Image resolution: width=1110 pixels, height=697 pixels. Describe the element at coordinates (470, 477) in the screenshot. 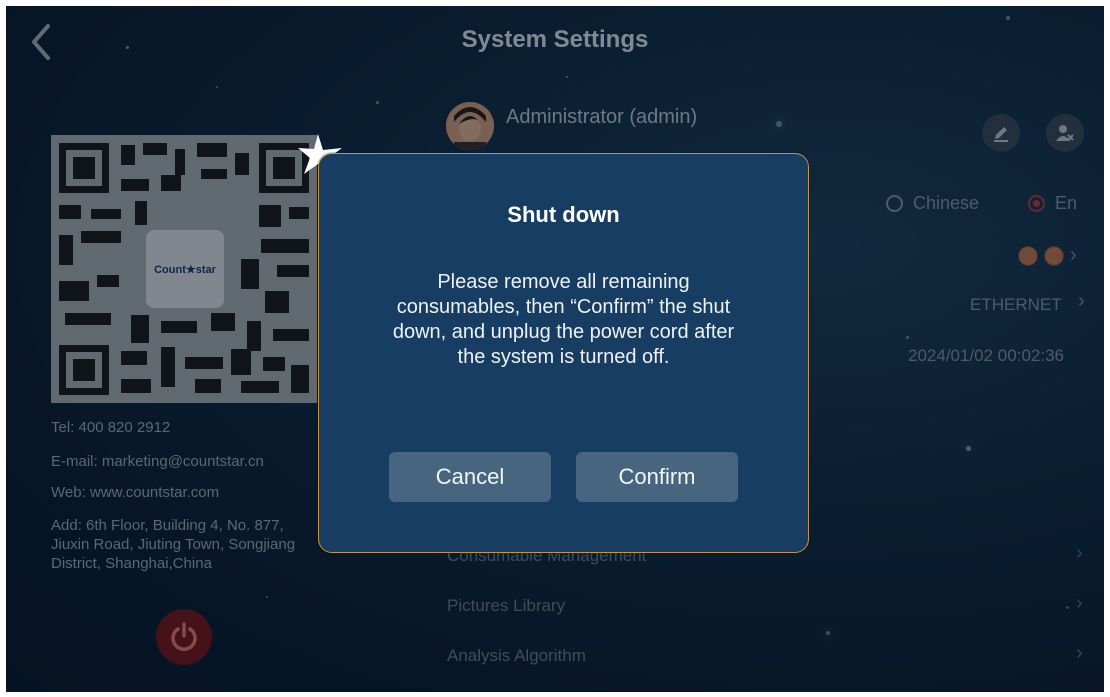

I see `cancel-button: Cancel` at that location.